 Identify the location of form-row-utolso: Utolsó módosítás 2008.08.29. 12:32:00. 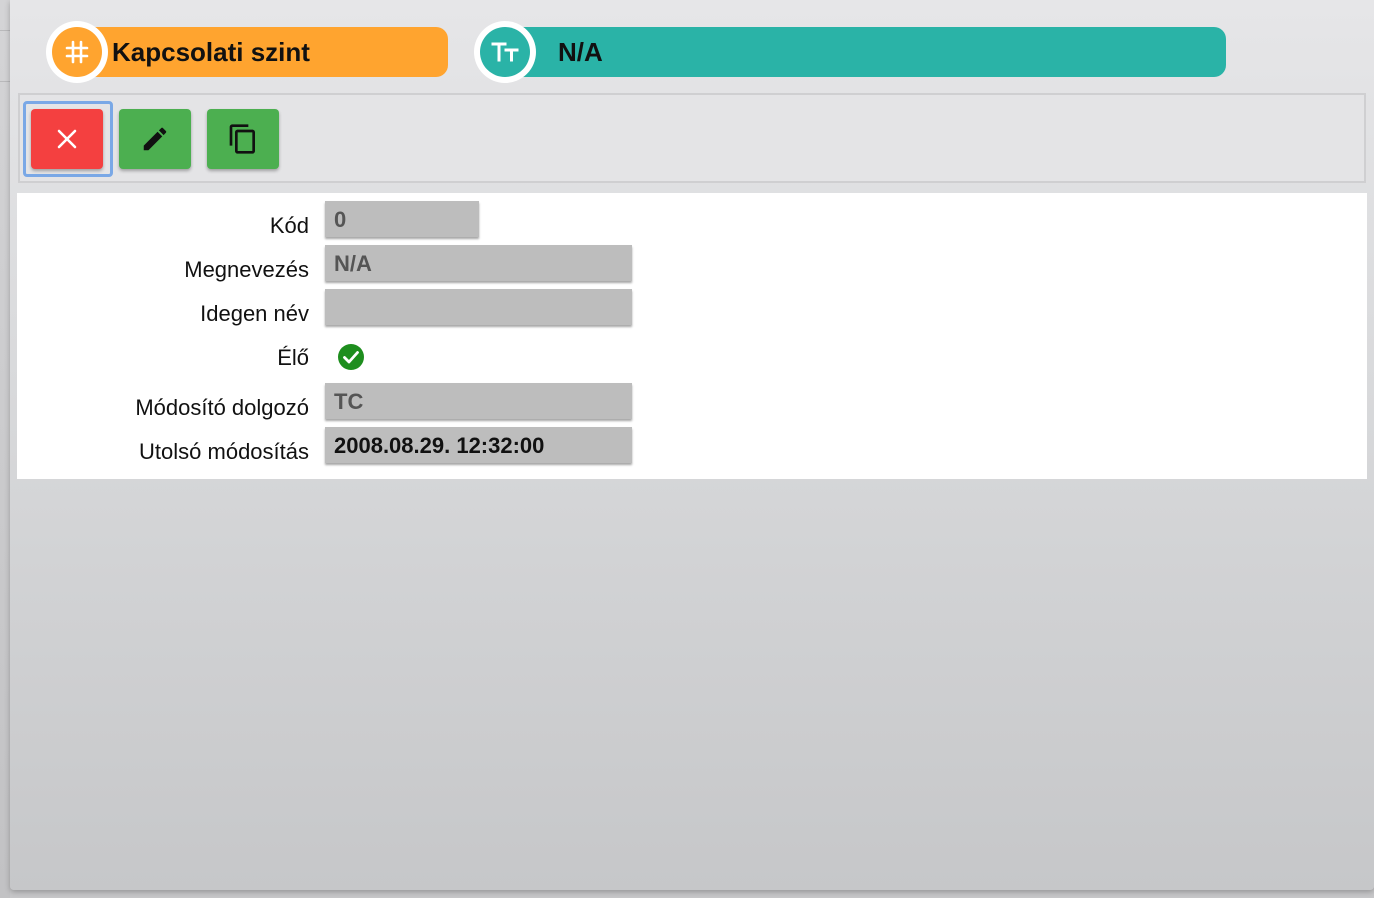
(692, 441).